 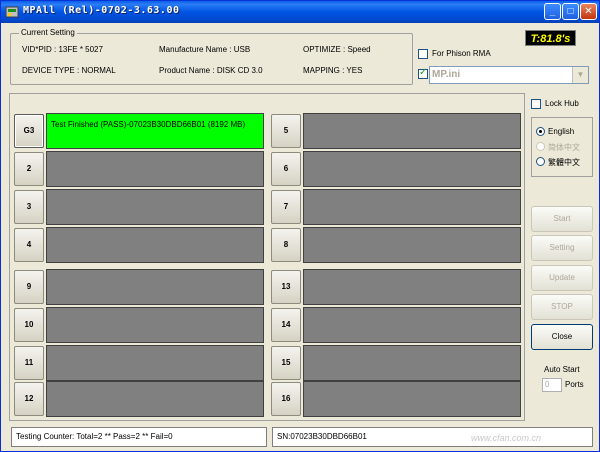 What do you see at coordinates (564, 162) in the screenshot?
I see `language-label-traditional: 繁體中文` at bounding box center [564, 162].